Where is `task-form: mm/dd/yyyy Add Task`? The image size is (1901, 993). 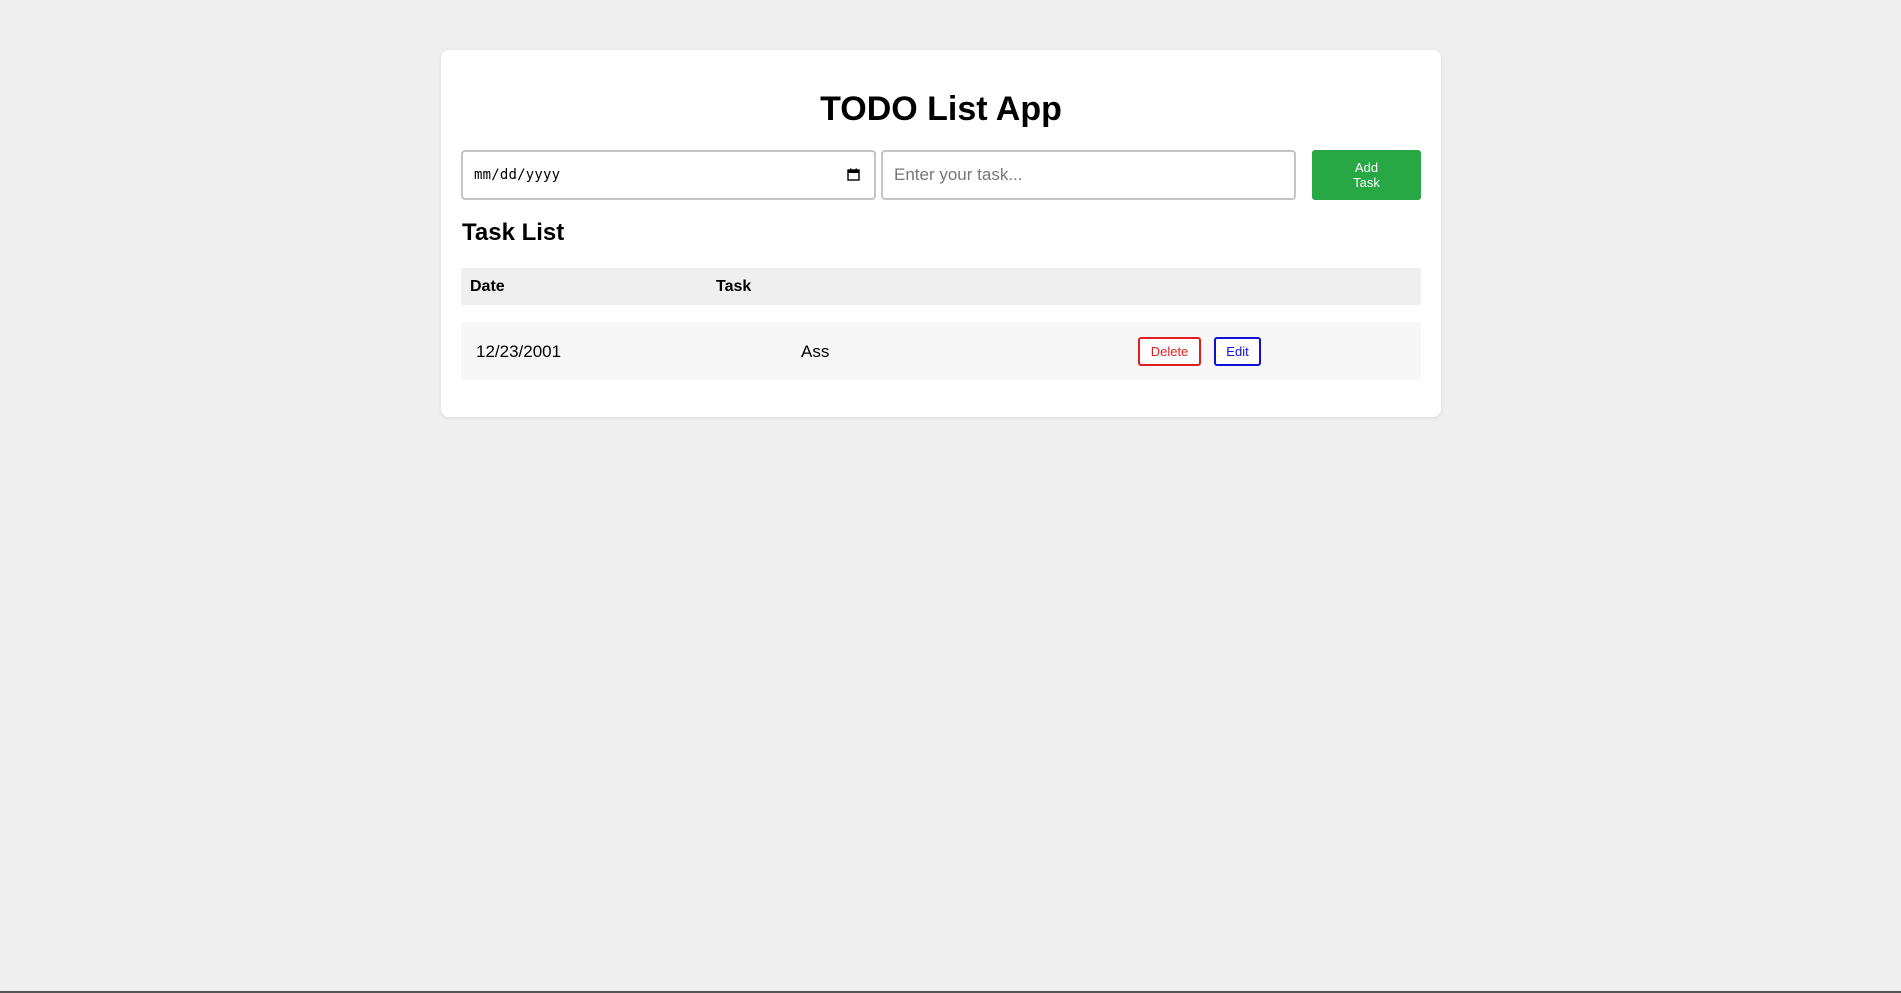
task-form: mm/dd/yyyy Add Task is located at coordinates (941, 175).